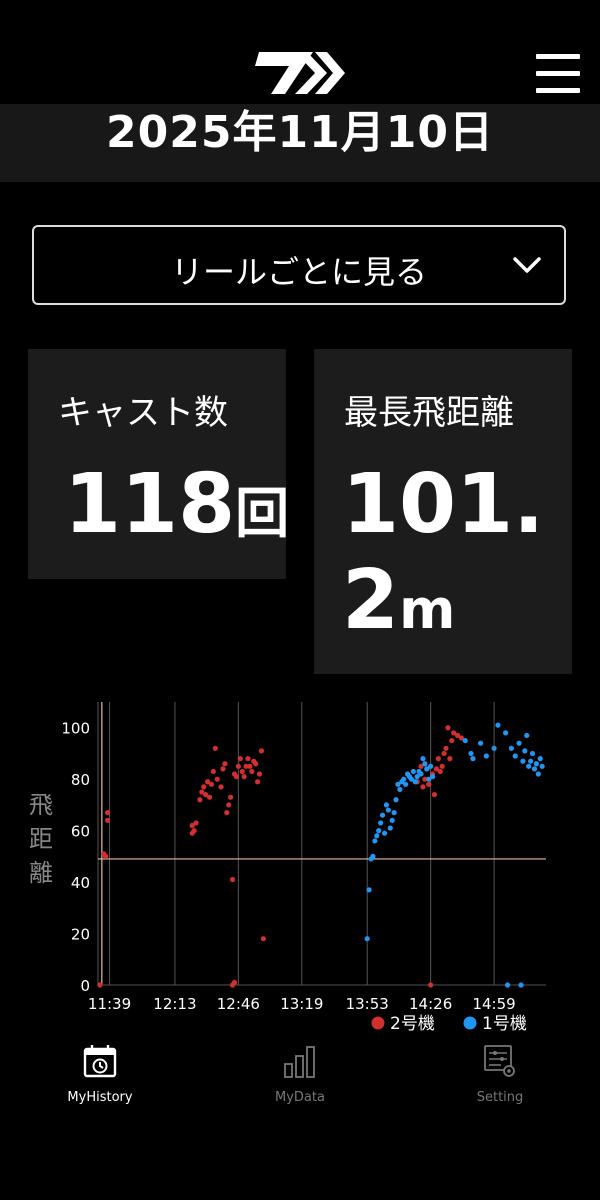 The width and height of the screenshot is (600, 1200). I want to click on cast-count-card: キャスト数 118回, so click(158, 464).